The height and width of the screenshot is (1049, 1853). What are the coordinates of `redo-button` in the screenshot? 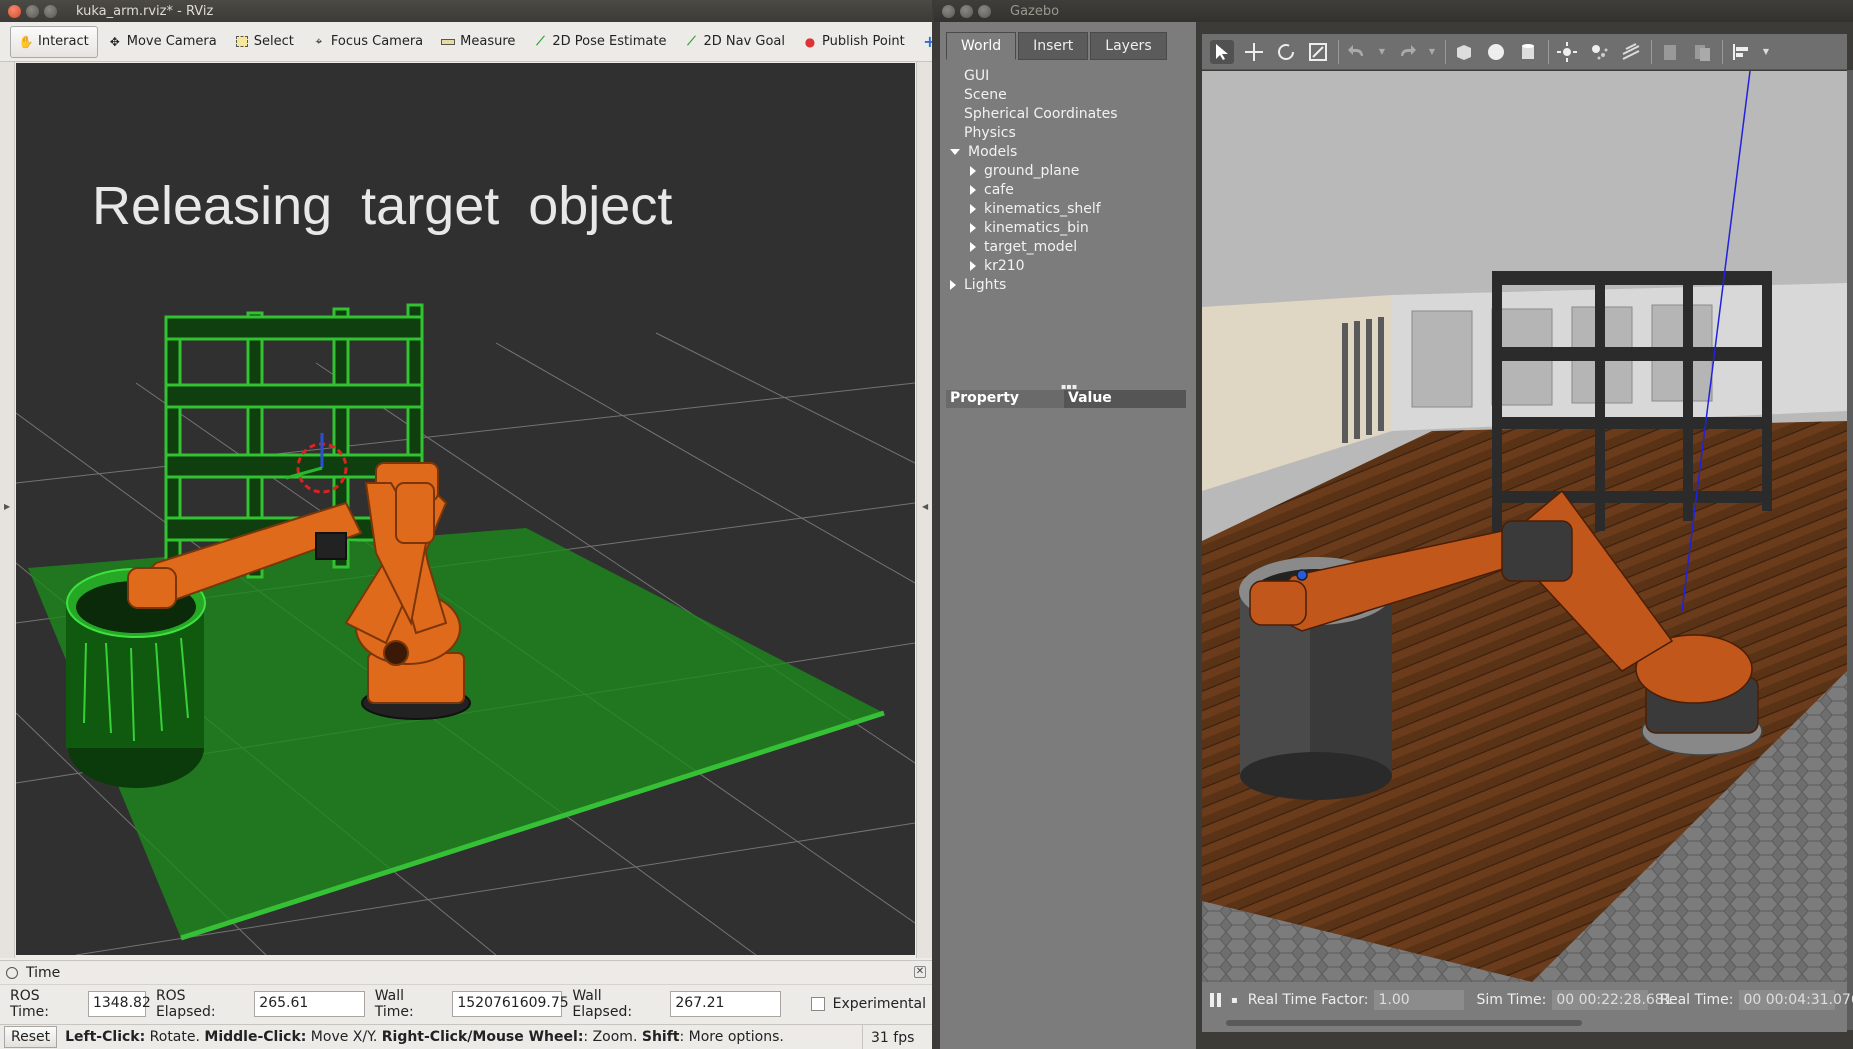 It's located at (1407, 52).